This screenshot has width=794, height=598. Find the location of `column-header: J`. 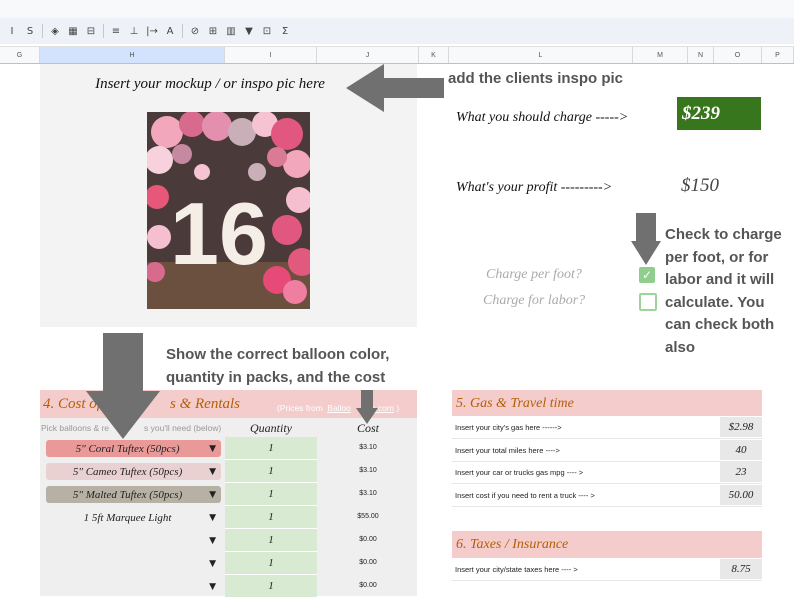

column-header: J is located at coordinates (368, 55).